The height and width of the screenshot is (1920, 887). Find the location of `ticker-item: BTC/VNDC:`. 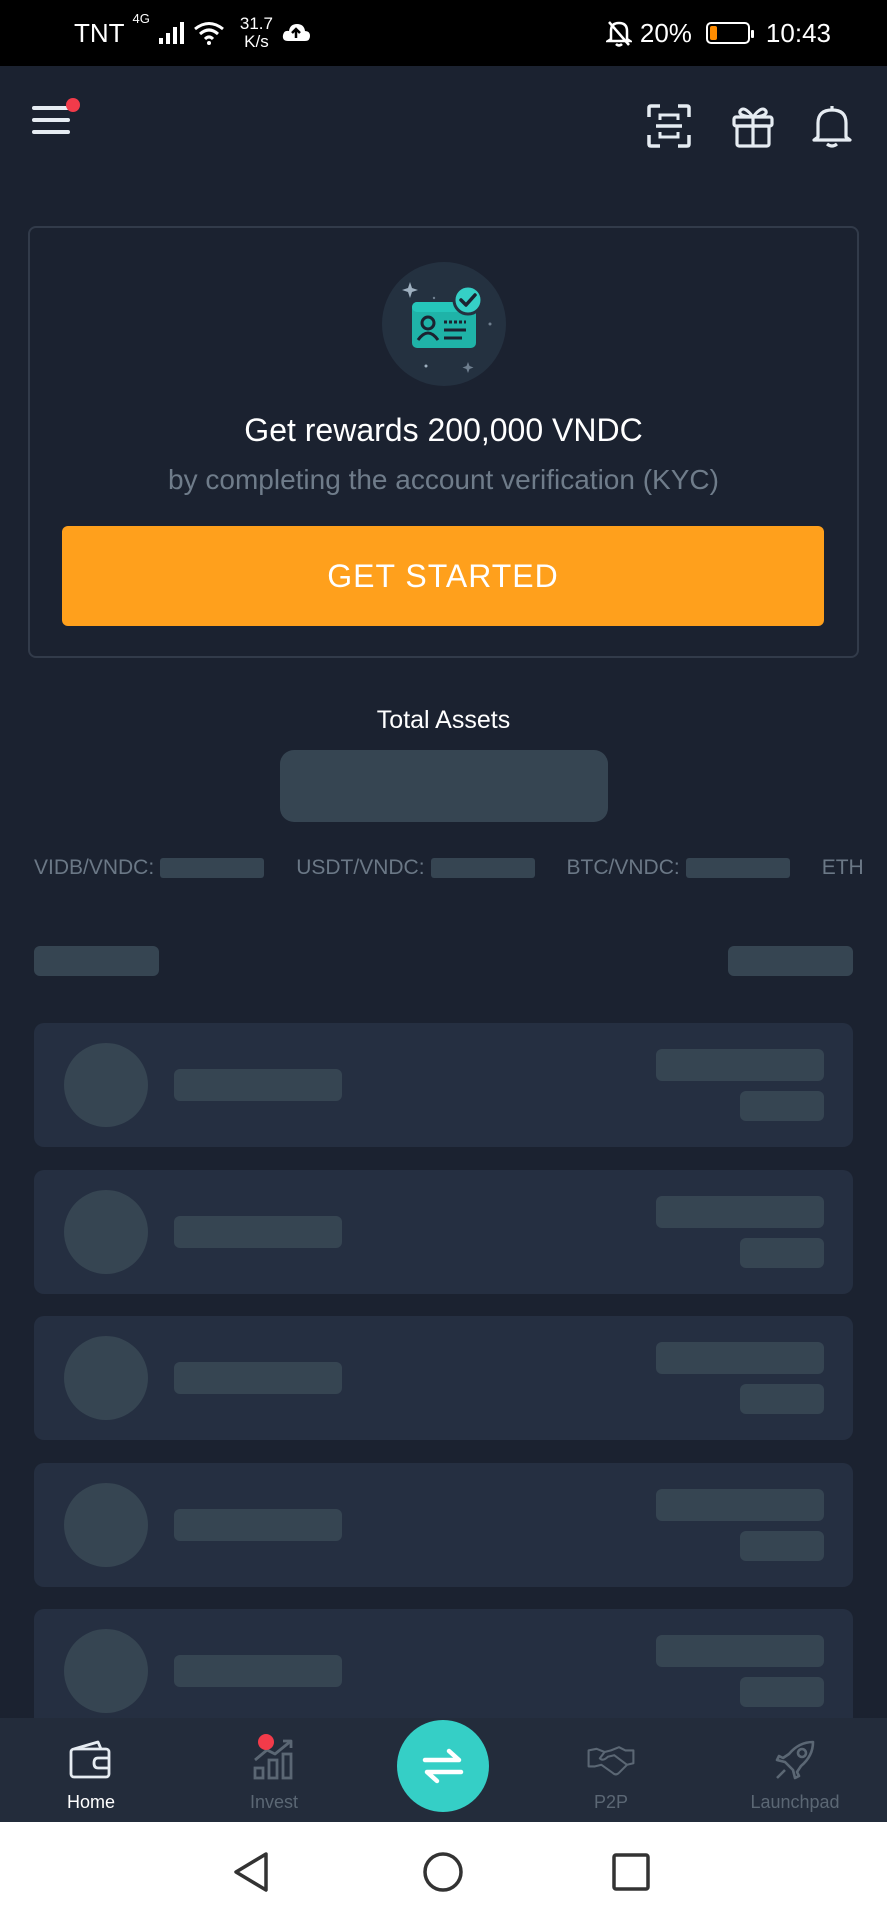

ticker-item: BTC/VNDC: is located at coordinates (678, 868).